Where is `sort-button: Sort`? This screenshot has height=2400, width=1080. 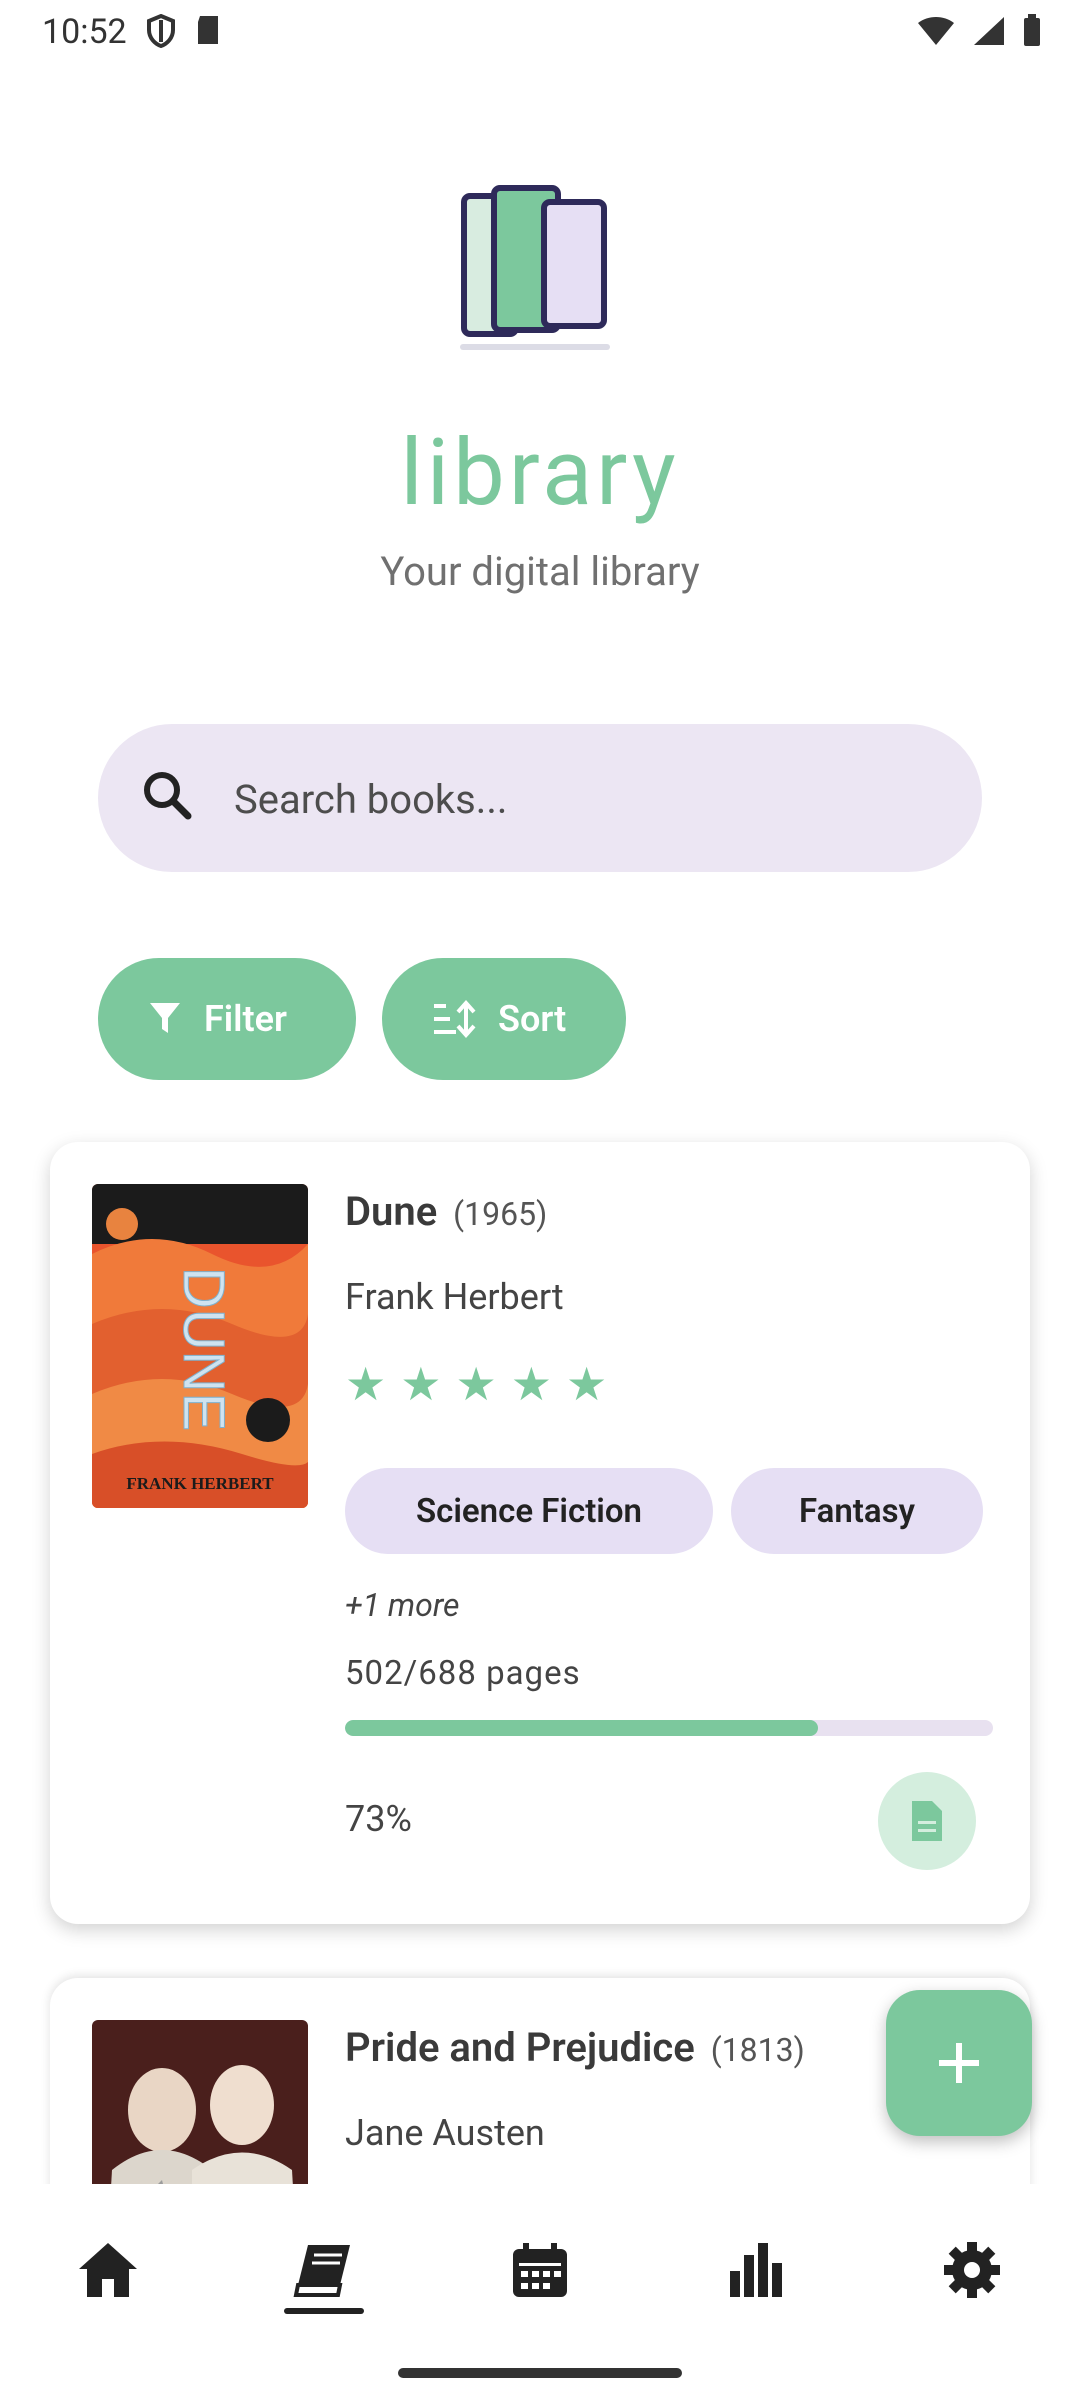 sort-button: Sort is located at coordinates (504, 1019).